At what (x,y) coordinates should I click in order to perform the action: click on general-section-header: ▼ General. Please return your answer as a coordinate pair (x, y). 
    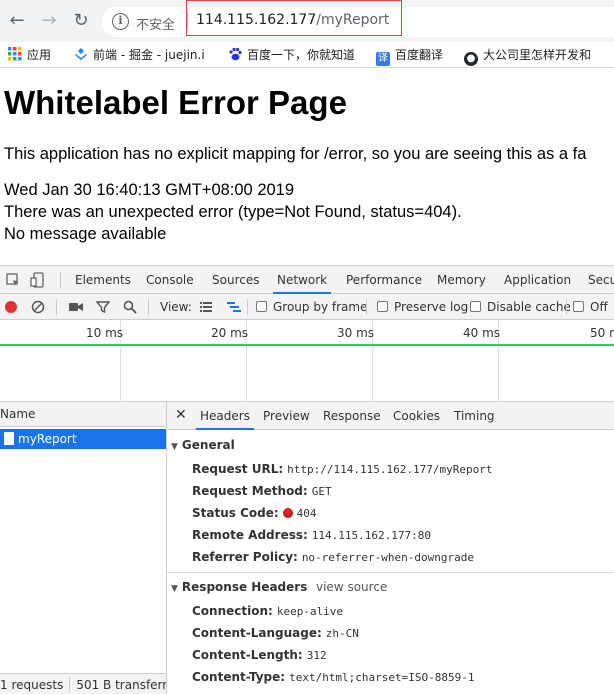
    Looking at the image, I should click on (203, 445).